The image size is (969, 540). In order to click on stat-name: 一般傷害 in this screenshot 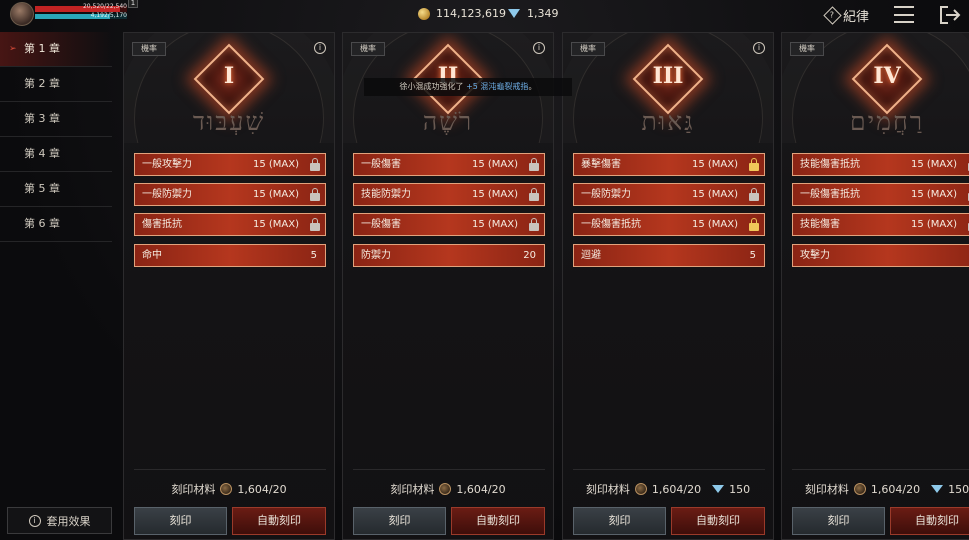, I will do `click(381, 224)`.